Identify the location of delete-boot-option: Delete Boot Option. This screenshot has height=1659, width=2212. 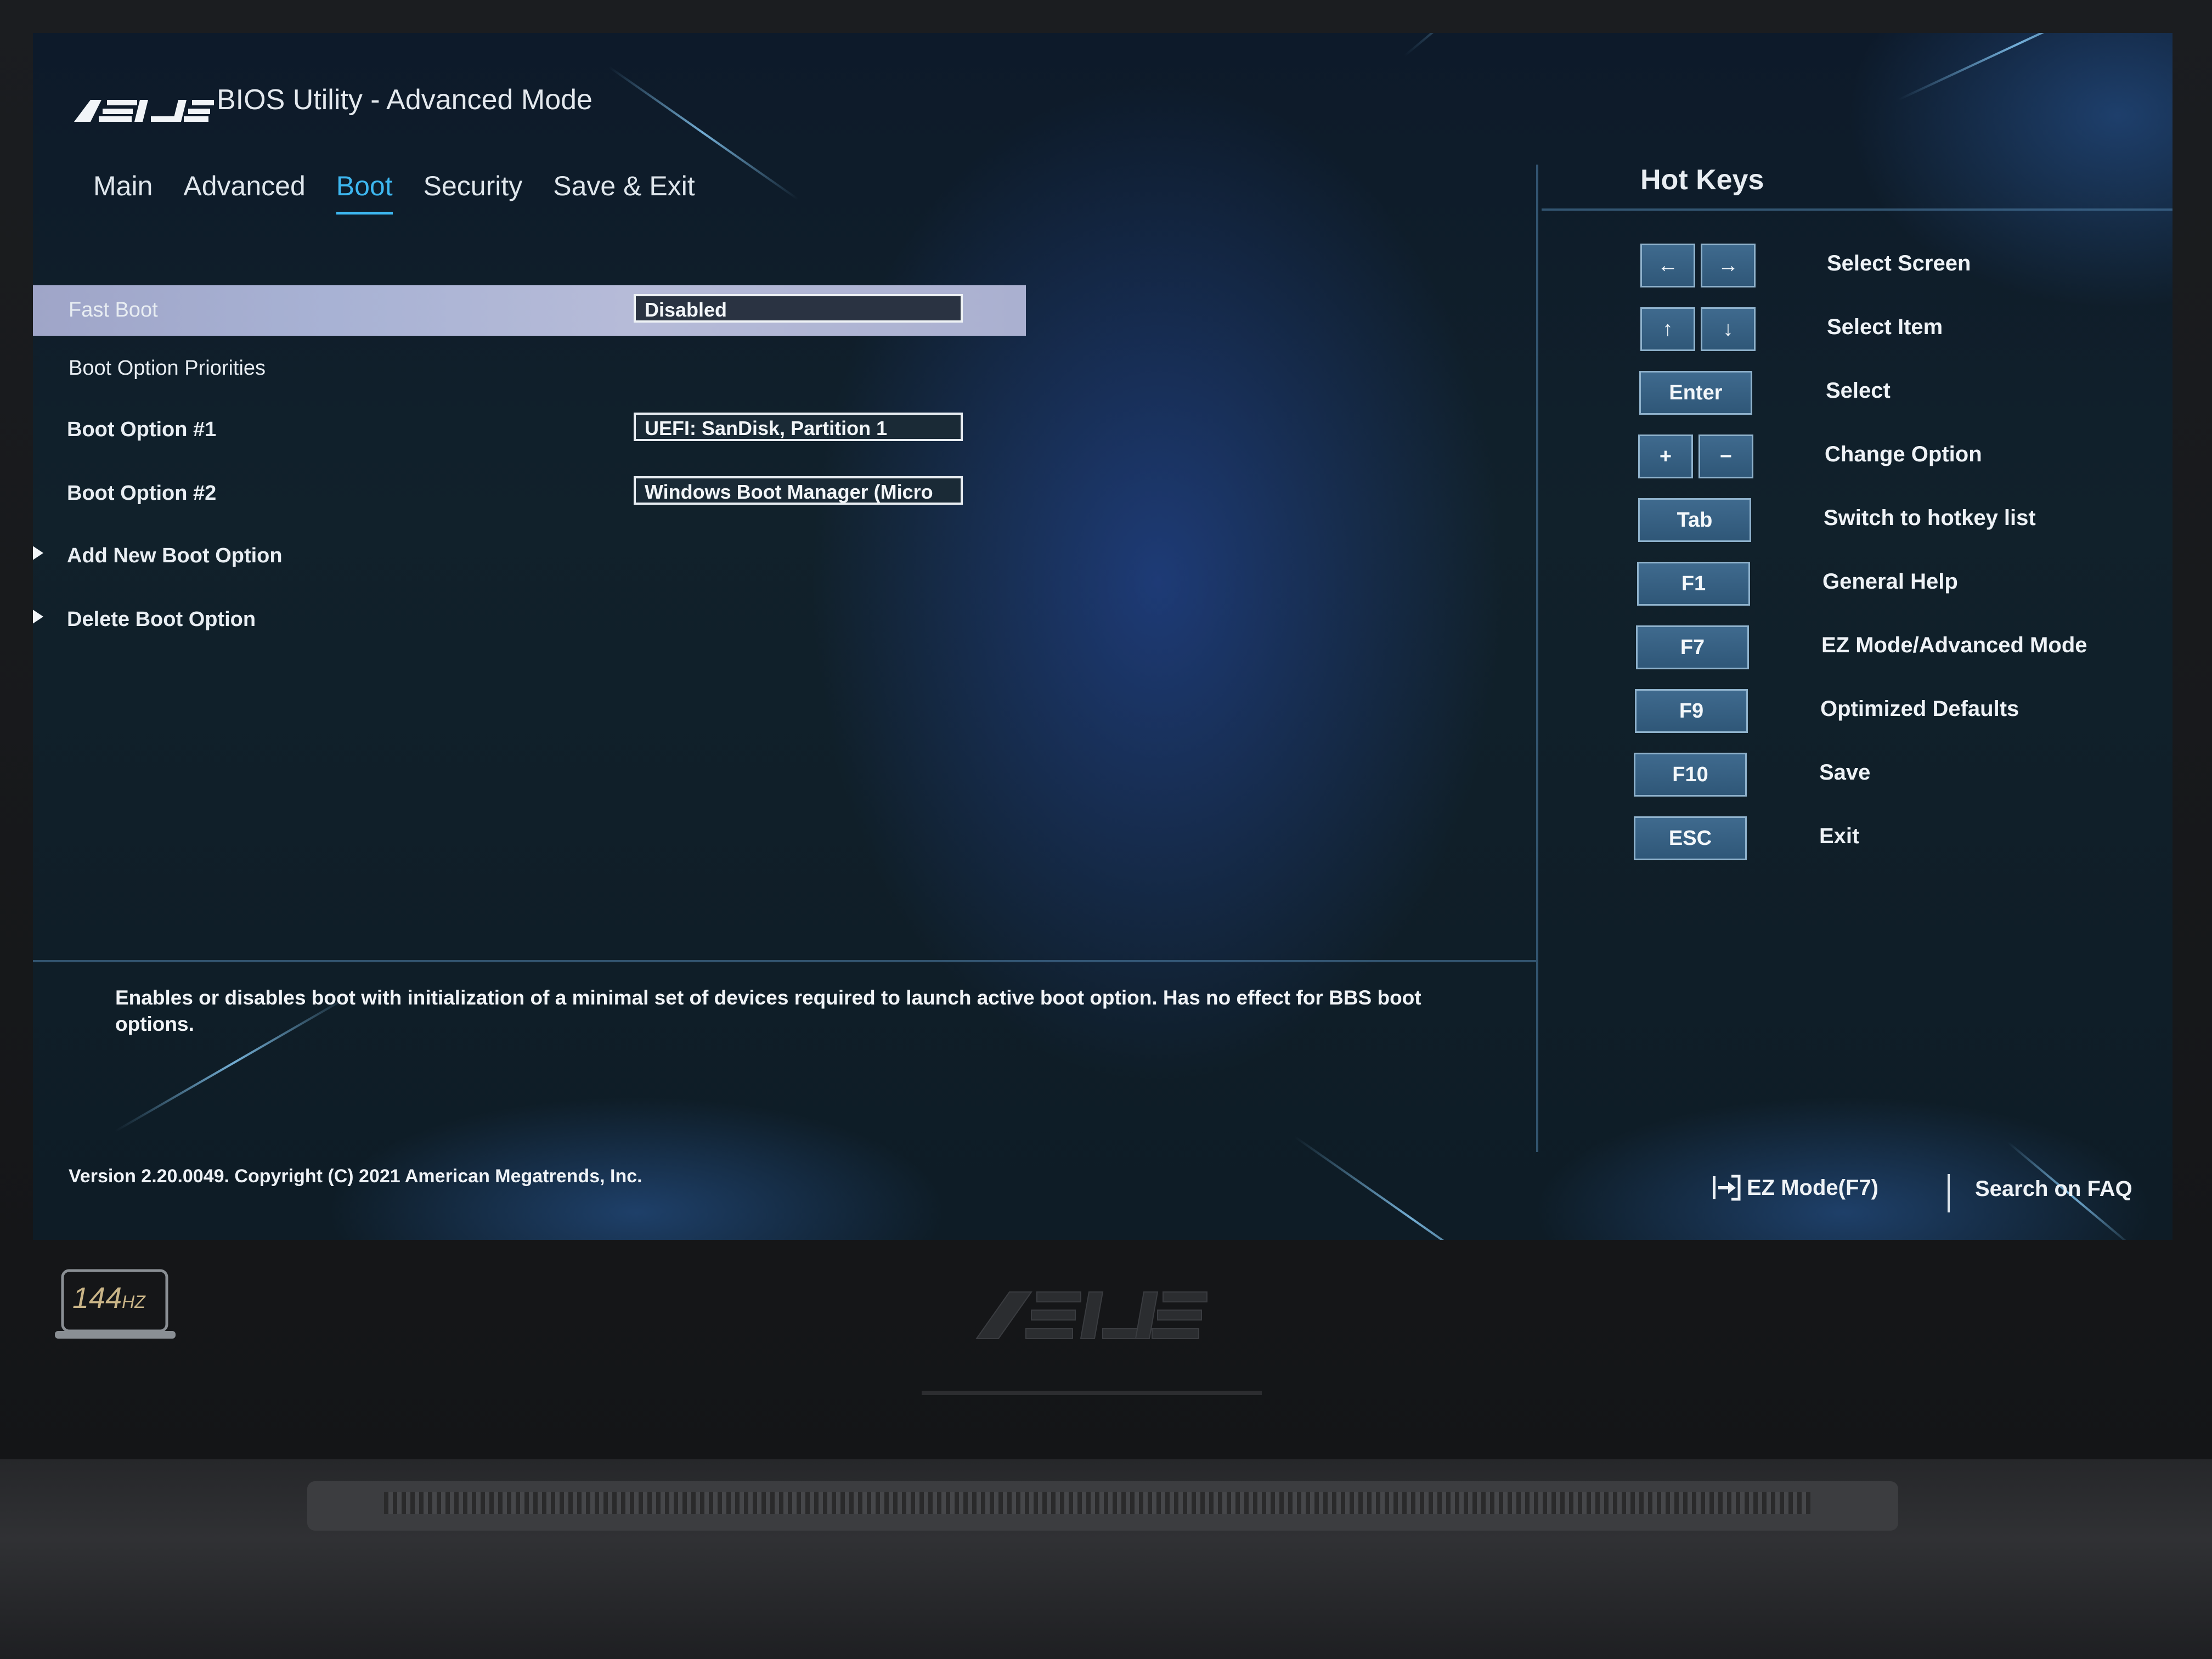
(161, 620).